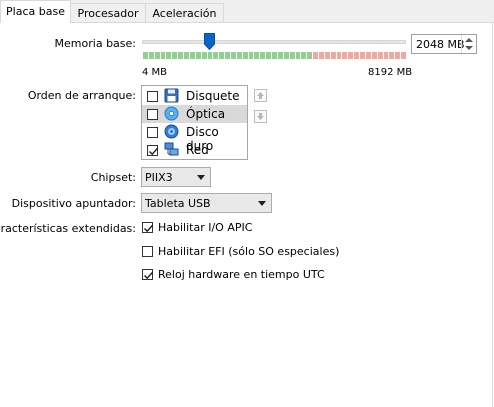 The height and width of the screenshot is (407, 494). What do you see at coordinates (147, 251) in the screenshot?
I see `efi-checkbox` at bounding box center [147, 251].